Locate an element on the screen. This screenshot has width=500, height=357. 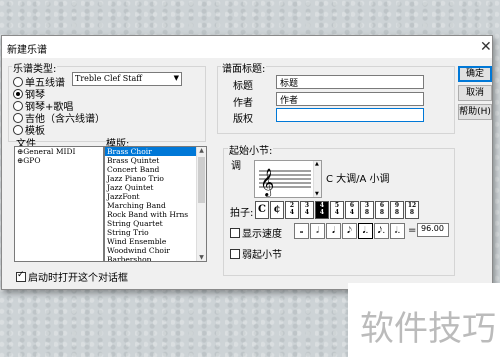
help-button: 帮助(H) is located at coordinates (475, 112).